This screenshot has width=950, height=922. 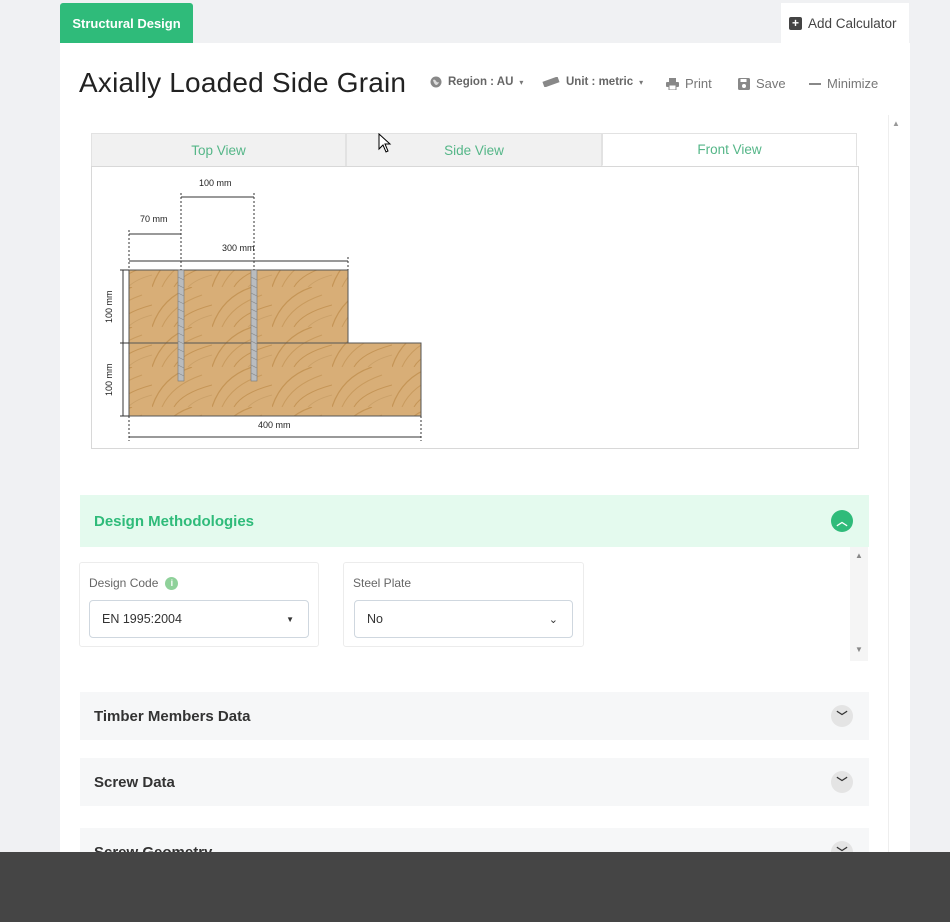 I want to click on unit-dropdown: Unit : metric ▾, so click(x=592, y=82).